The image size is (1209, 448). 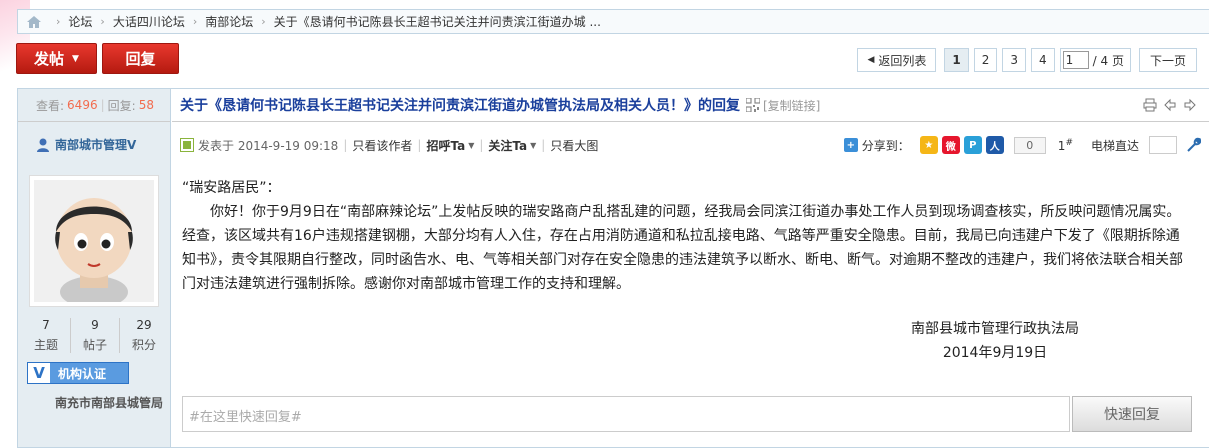 What do you see at coordinates (143, 345) in the screenshot?
I see `stat-points-label: 积分` at bounding box center [143, 345].